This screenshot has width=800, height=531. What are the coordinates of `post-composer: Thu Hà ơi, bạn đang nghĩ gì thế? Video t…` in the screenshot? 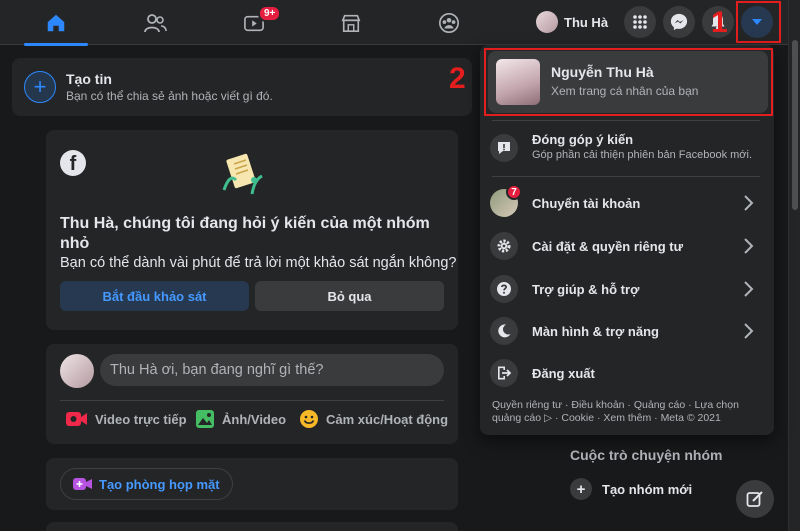 It's located at (252, 394).